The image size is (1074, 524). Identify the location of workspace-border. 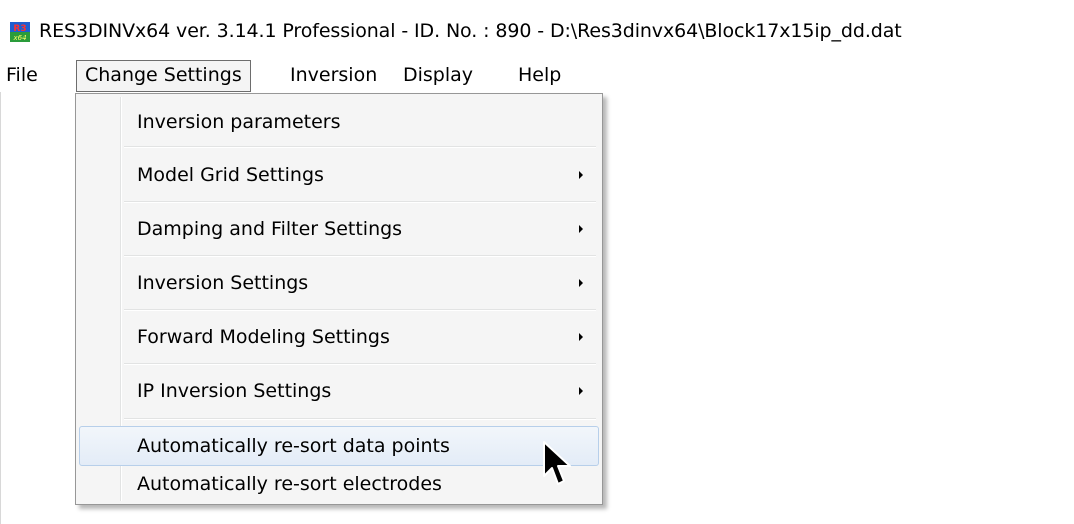
(0, 308).